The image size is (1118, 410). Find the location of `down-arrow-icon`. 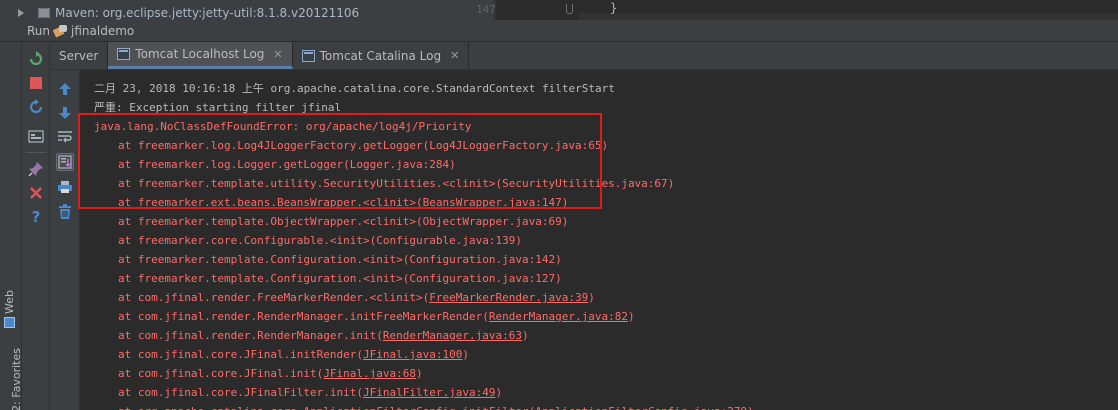

down-arrow-icon is located at coordinates (65, 113).